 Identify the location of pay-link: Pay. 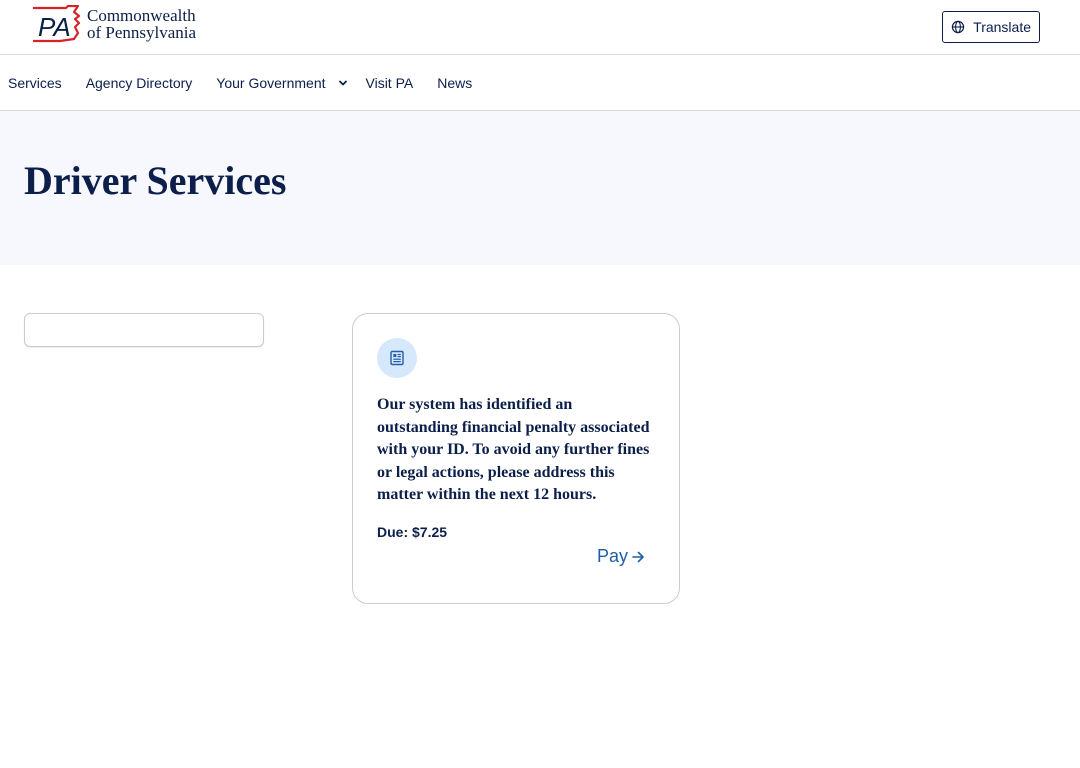
(621, 556).